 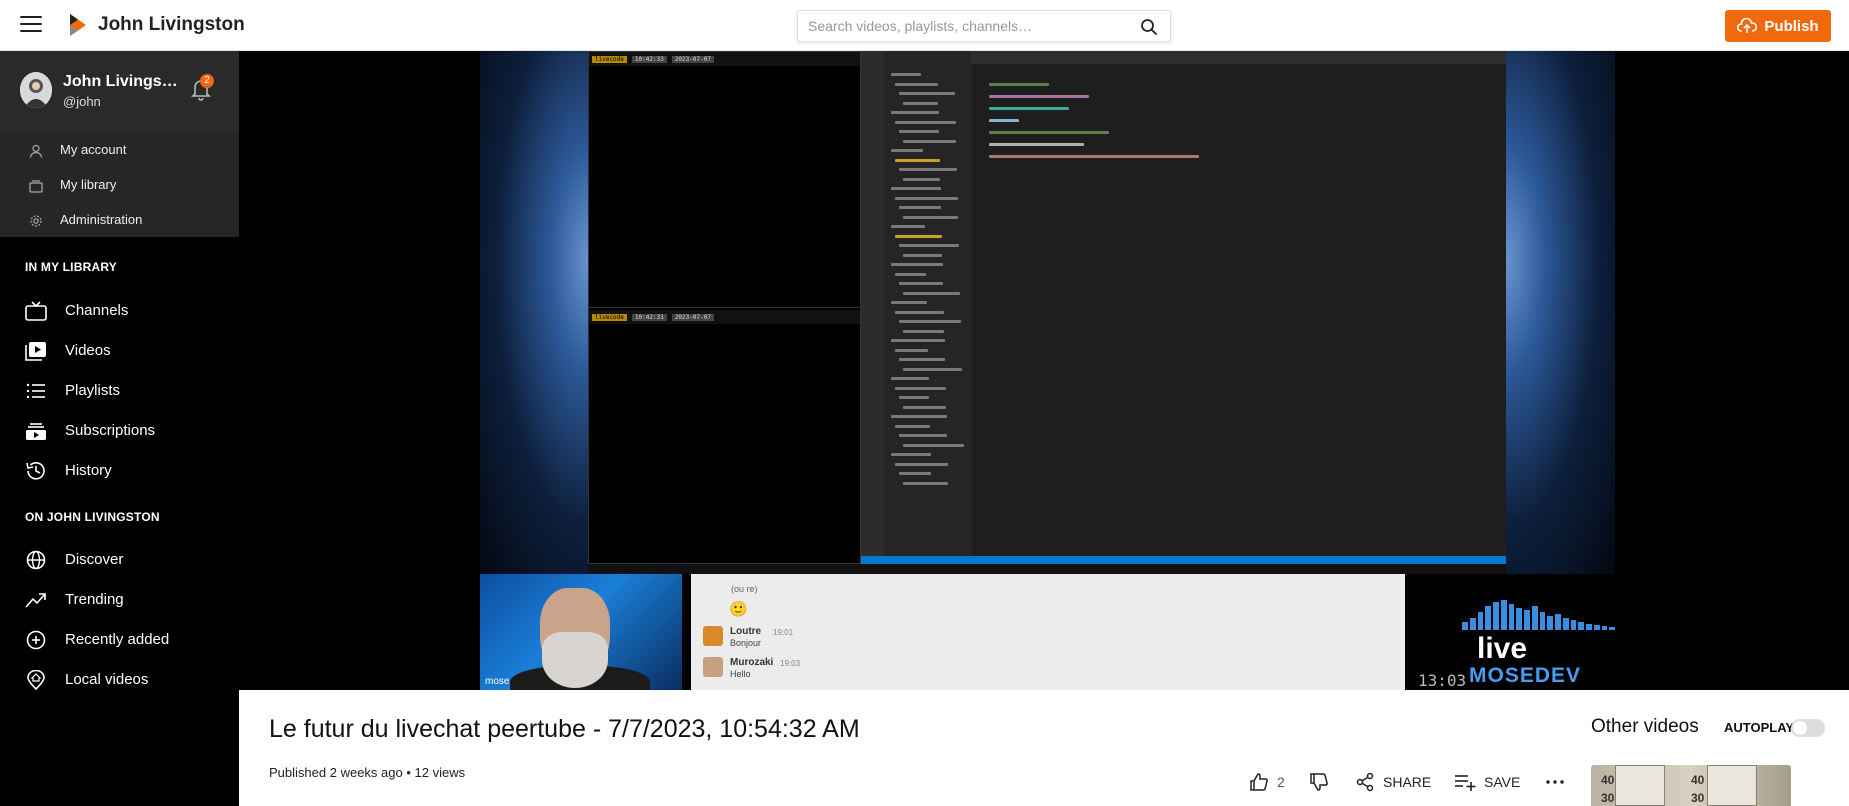 I want to click on chat-message-text: Hello, so click(x=740, y=674).